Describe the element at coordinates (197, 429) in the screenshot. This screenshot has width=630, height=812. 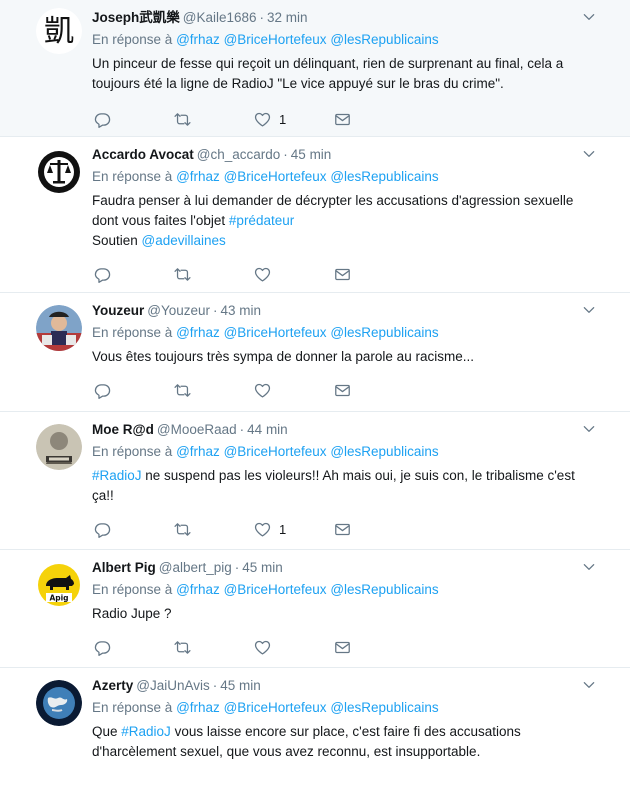
I see `username: @MooeRaad` at that location.